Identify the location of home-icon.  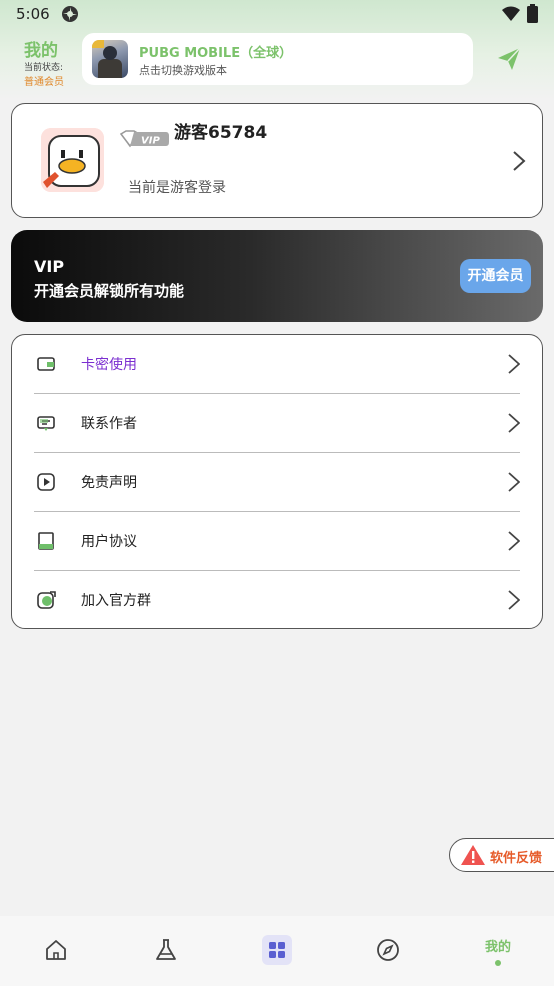
(56, 950).